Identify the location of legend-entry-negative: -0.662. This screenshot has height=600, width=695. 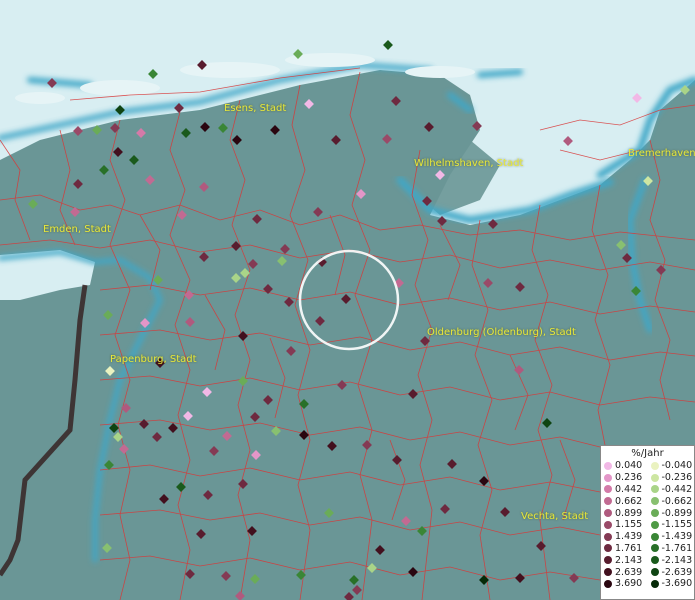
(671, 501).